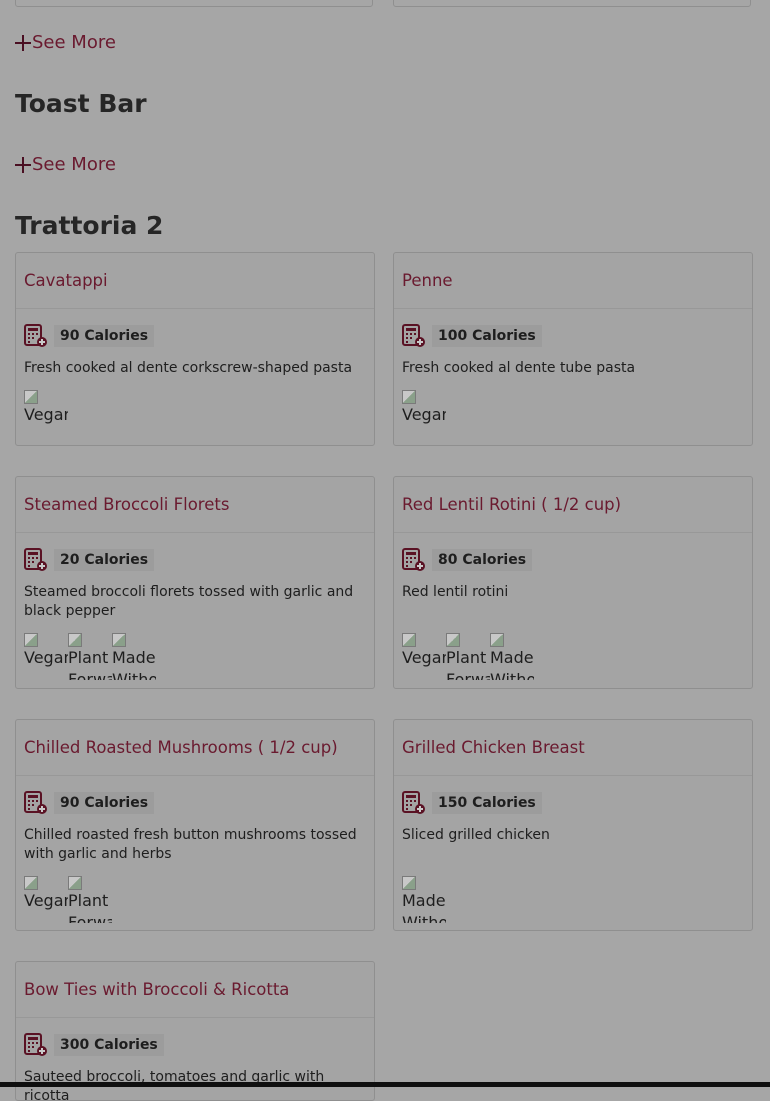  I want to click on menu-item-name: Cavatappi, so click(195, 281).